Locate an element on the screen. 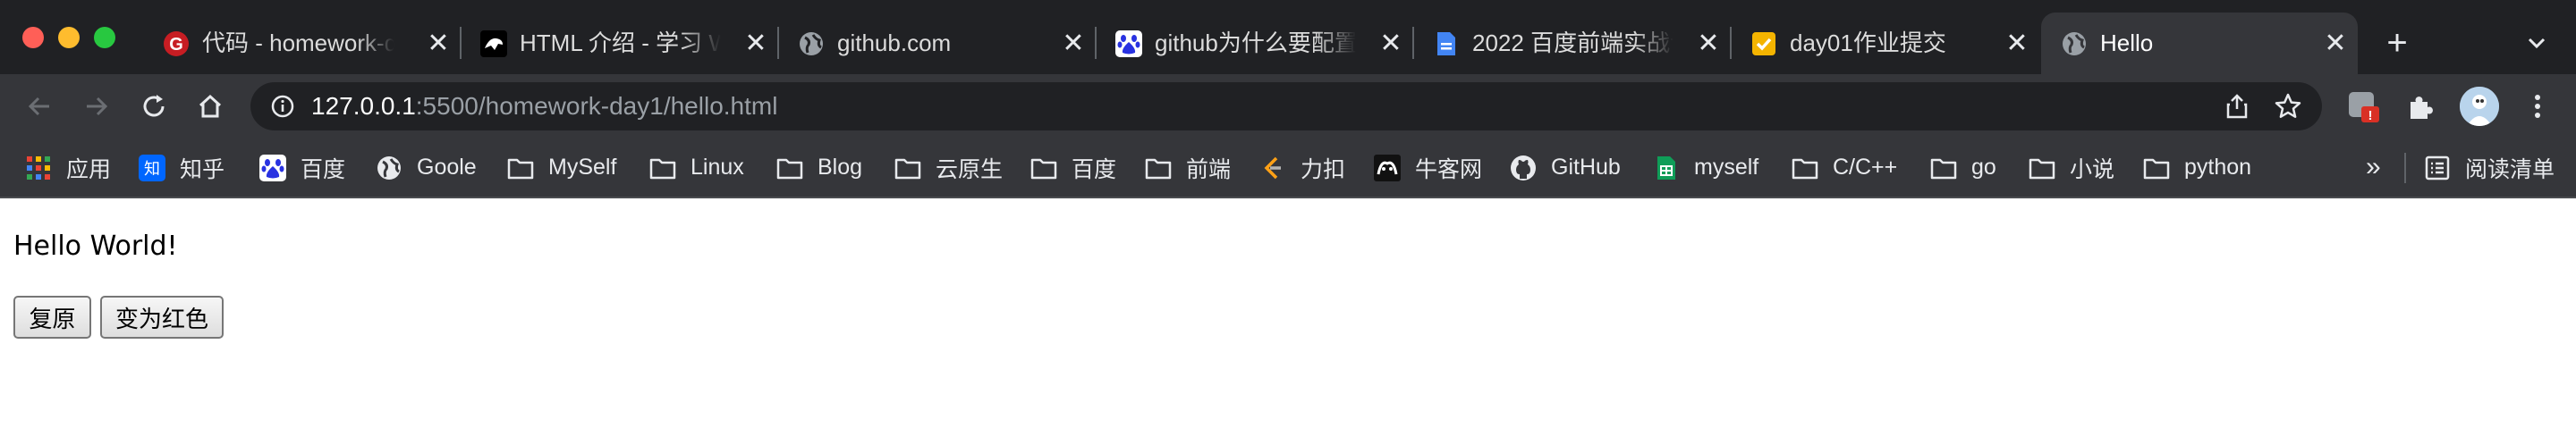  home-icon is located at coordinates (210, 106).